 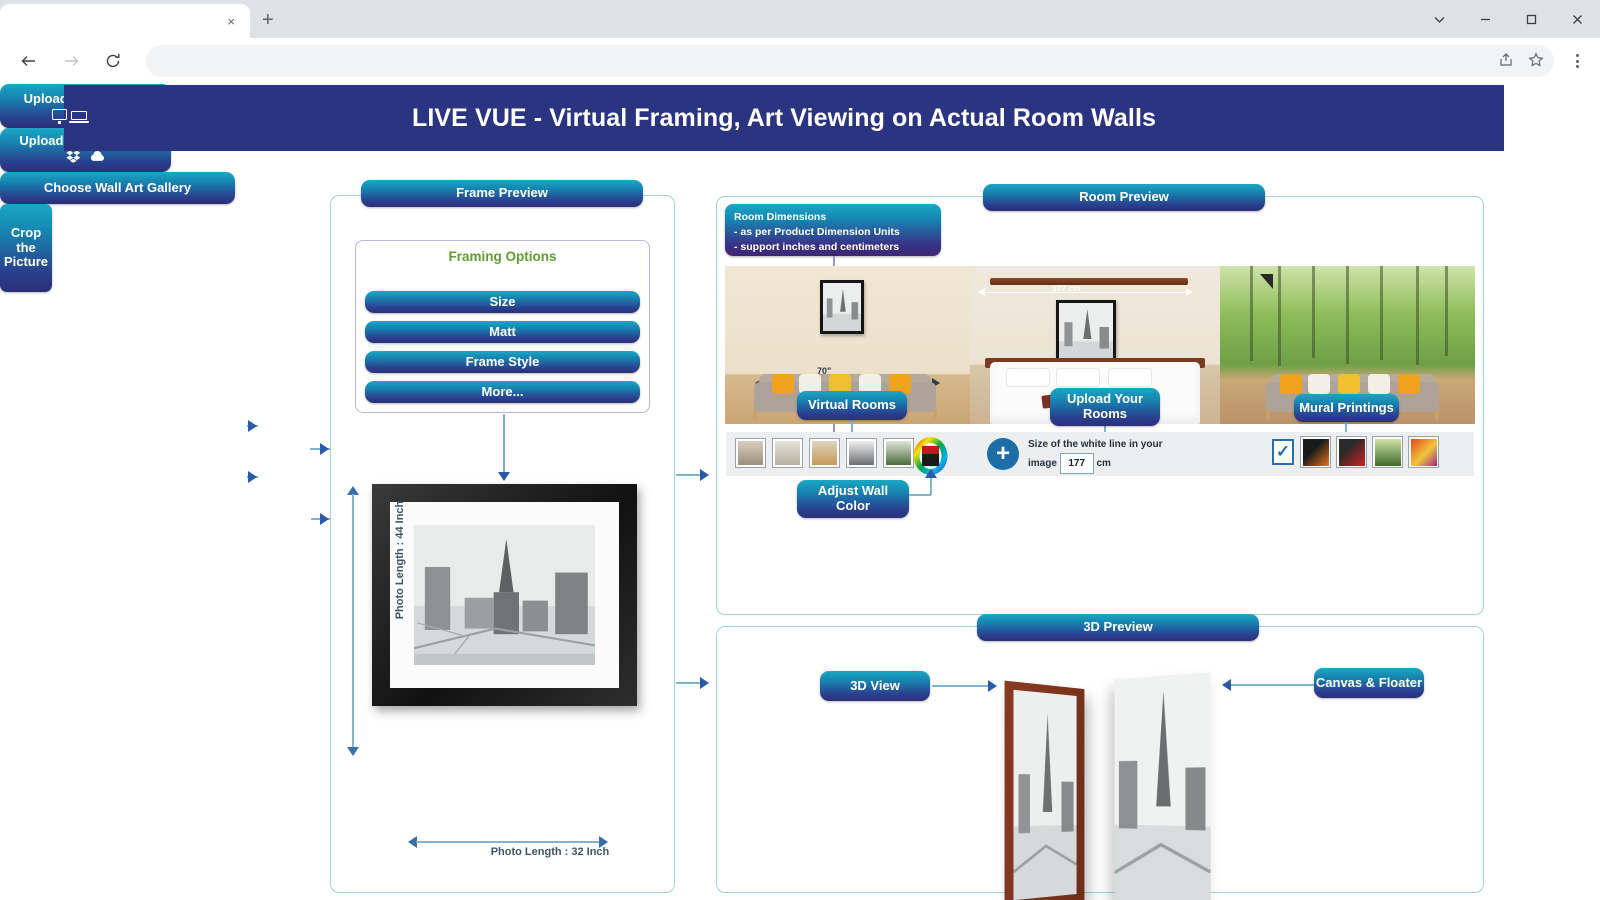 I want to click on room-dimensions-line2: - as per Product Dimension Units, so click(x=817, y=232).